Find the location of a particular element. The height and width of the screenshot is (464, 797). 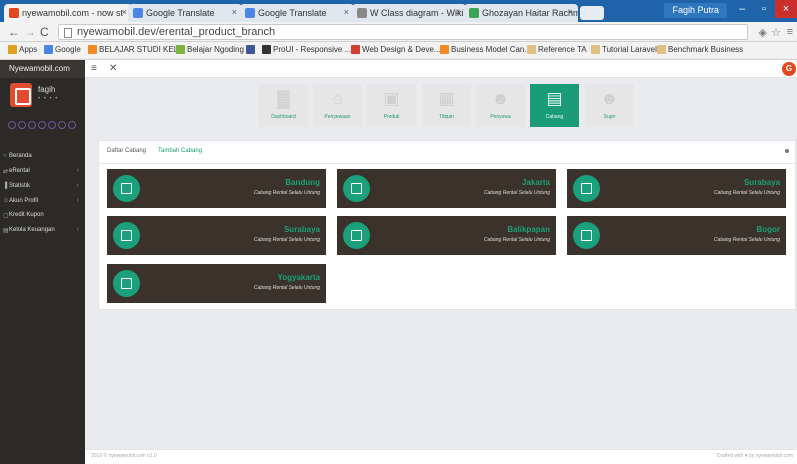

browser-tab-nyewamobil: nyewamobil.com - now st × is located at coordinates (68, 13).